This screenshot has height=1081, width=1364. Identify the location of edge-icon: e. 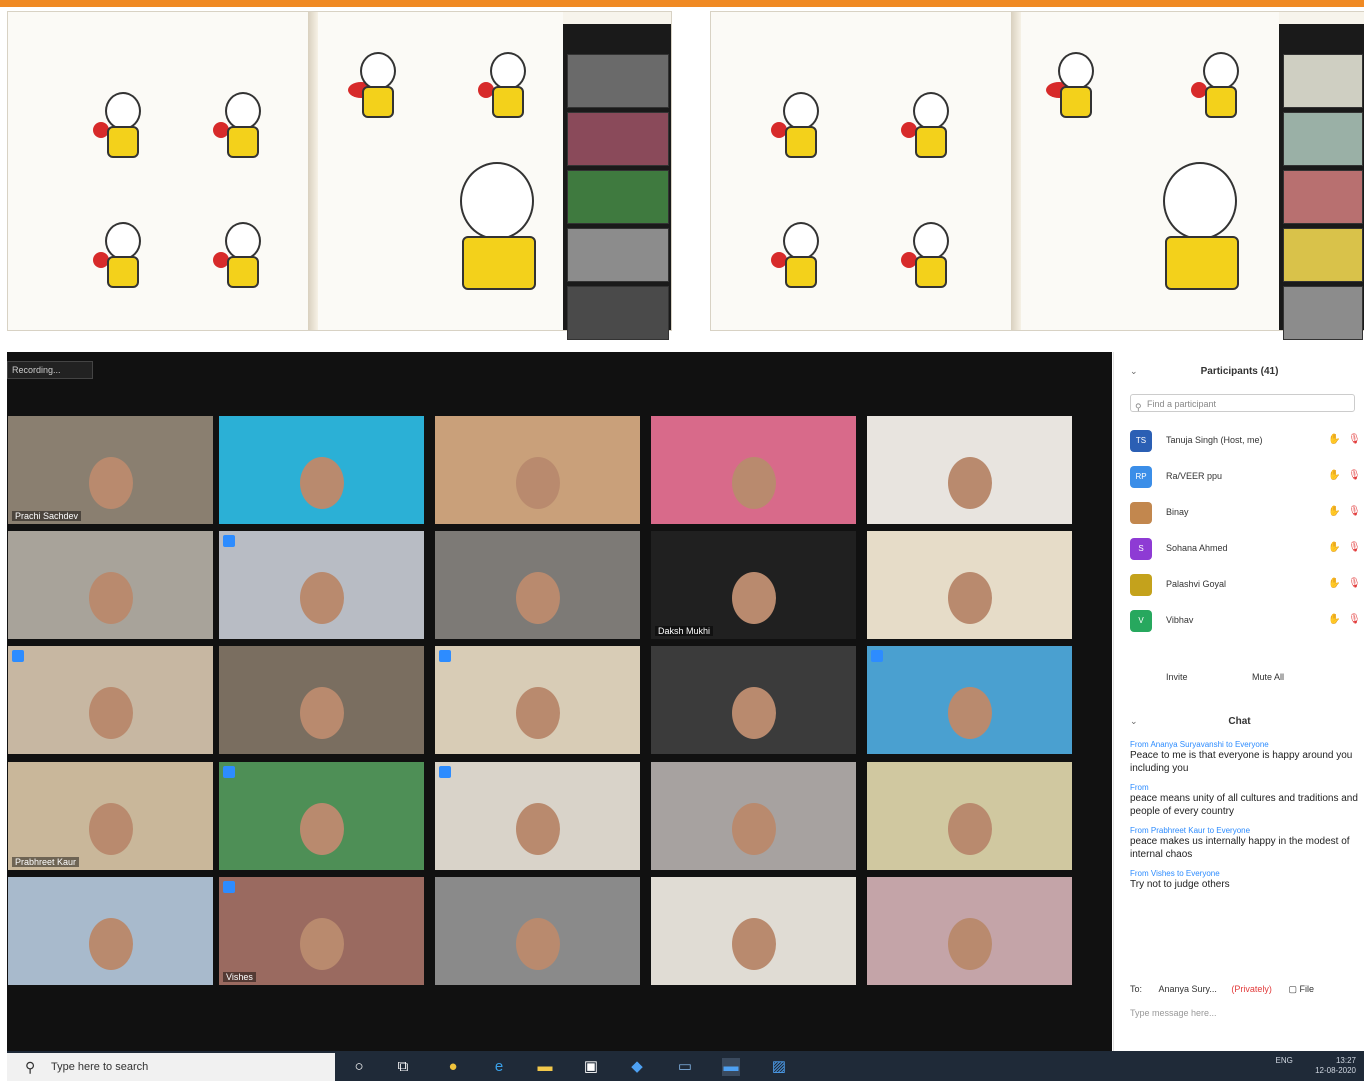
(499, 1067).